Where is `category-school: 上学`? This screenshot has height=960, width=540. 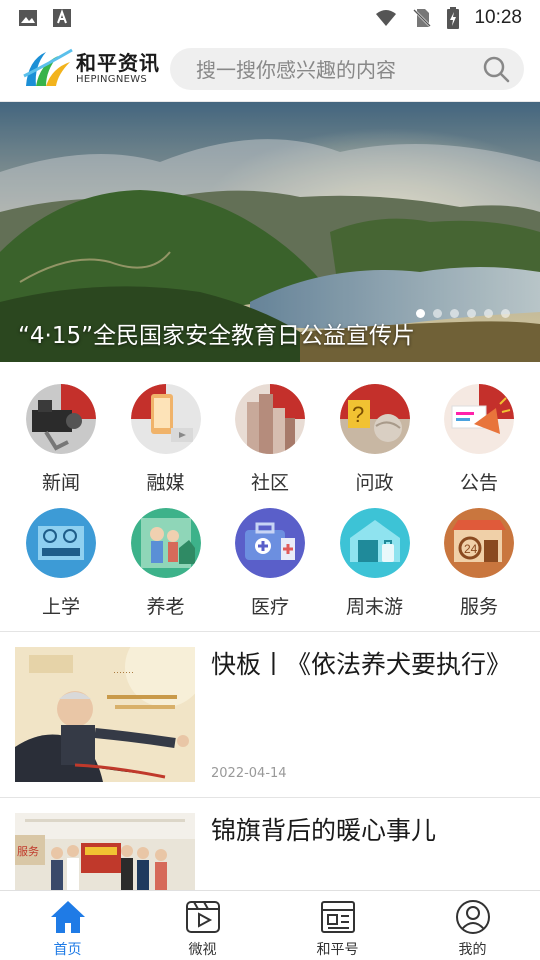 category-school: 上学 is located at coordinates (61, 558).